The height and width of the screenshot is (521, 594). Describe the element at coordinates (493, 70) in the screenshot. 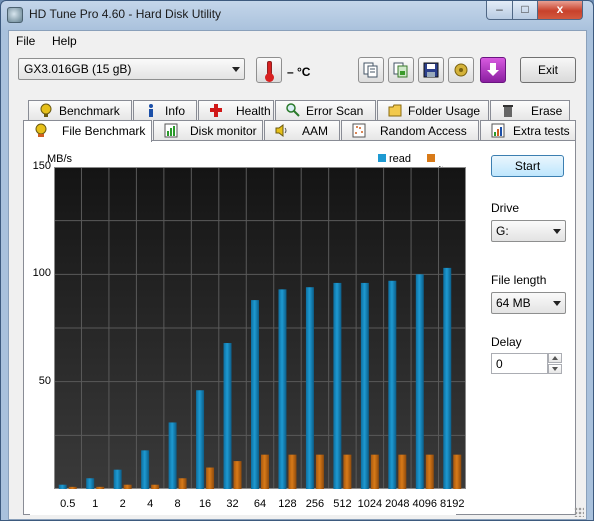

I see `download-button` at that location.